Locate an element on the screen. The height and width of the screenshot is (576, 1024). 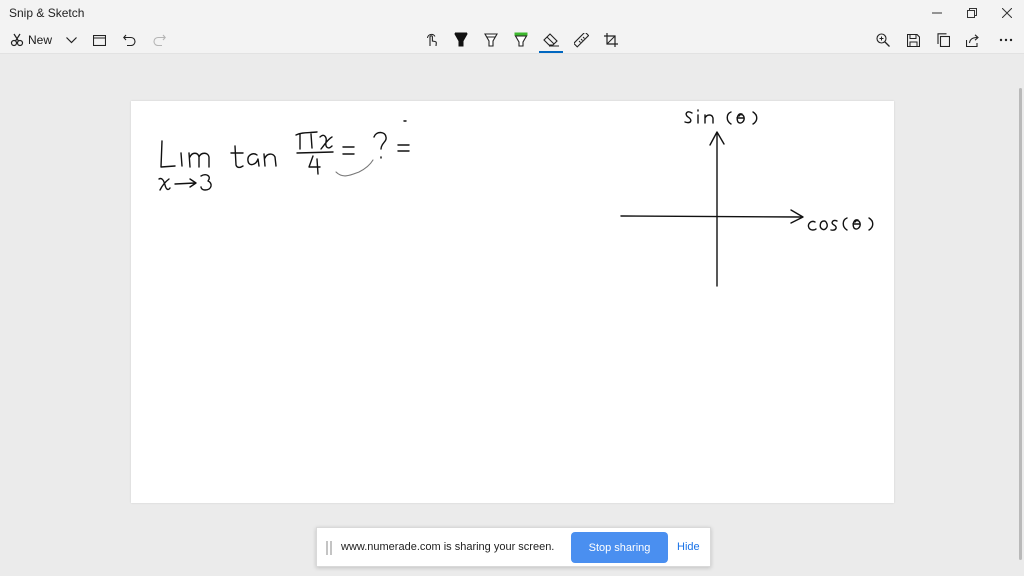
eraser-button is located at coordinates (551, 40).